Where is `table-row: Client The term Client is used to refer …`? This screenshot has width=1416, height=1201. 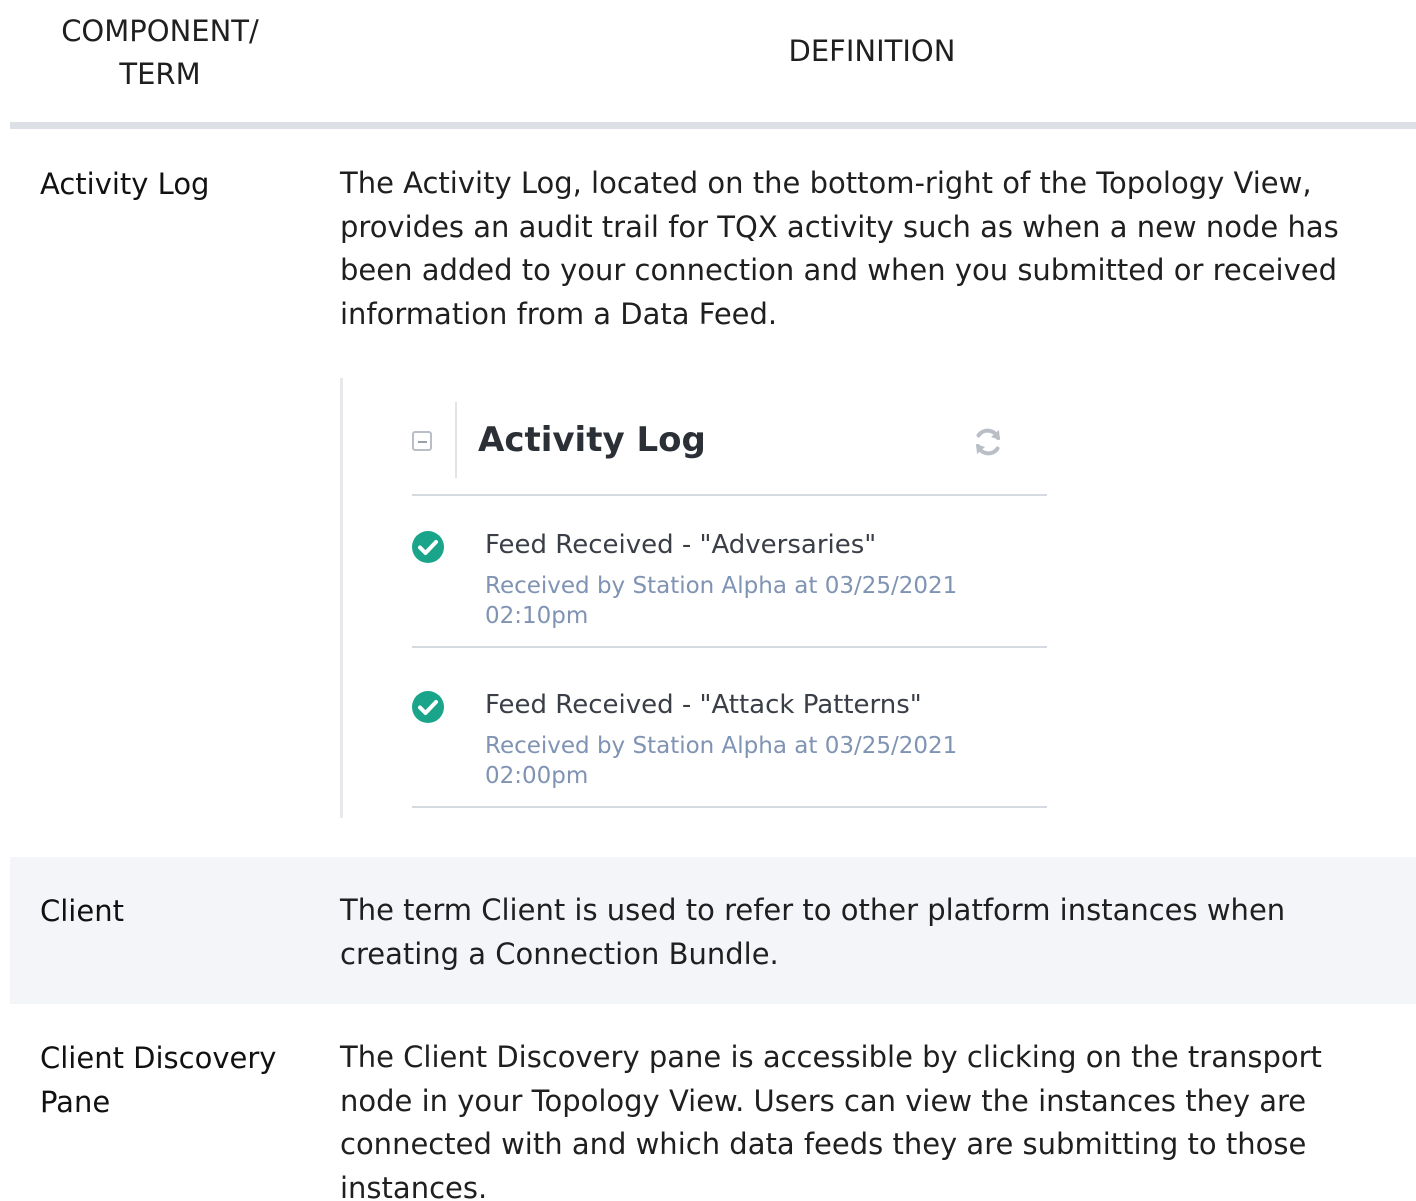
table-row: Client The term Client is used to refer … is located at coordinates (713, 930).